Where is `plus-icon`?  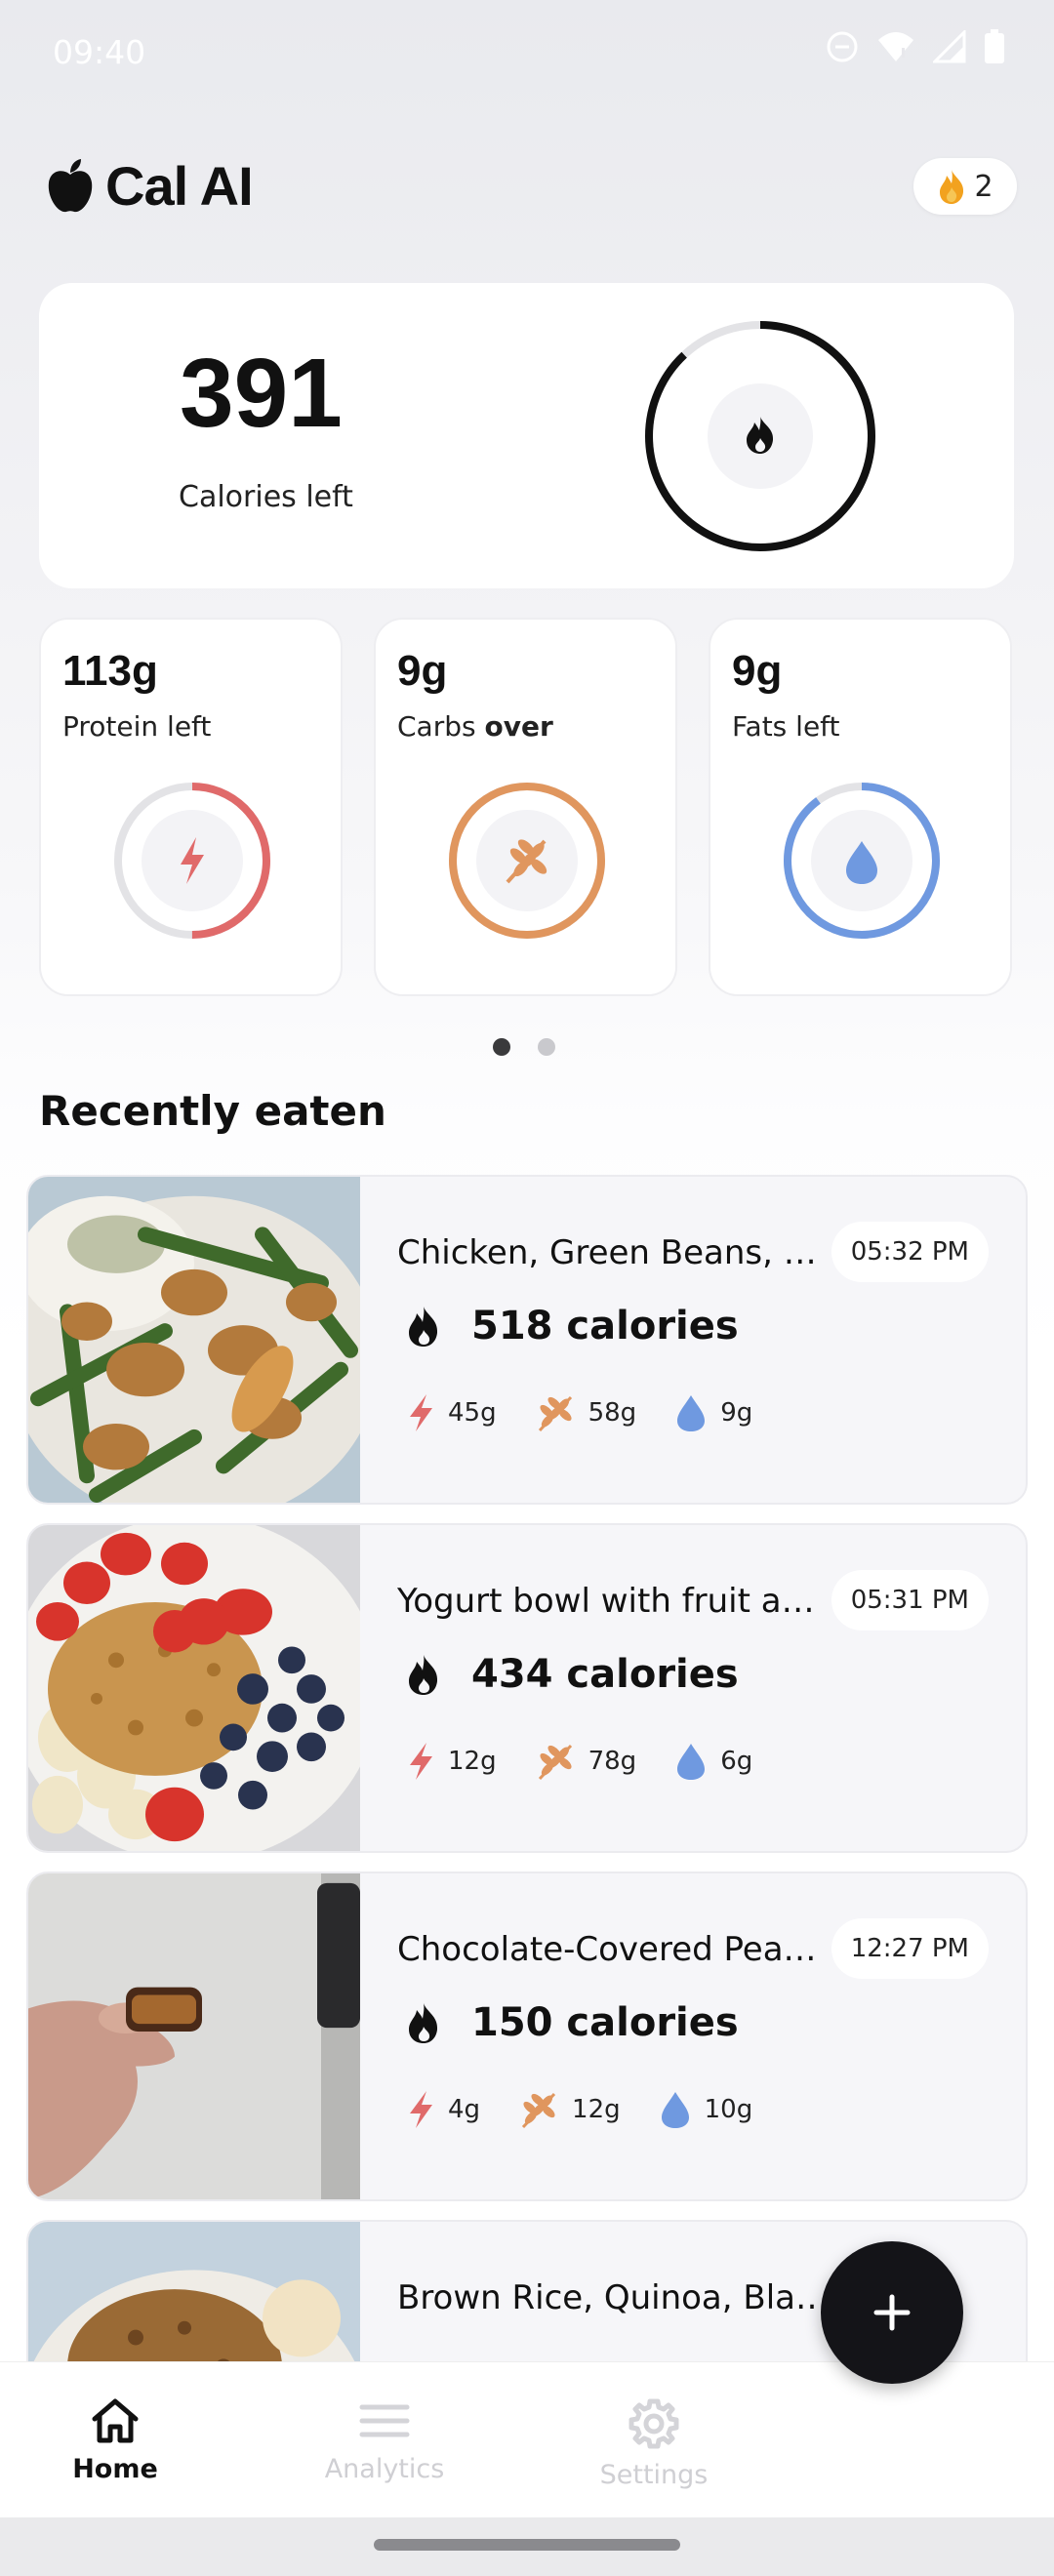 plus-icon is located at coordinates (892, 2312).